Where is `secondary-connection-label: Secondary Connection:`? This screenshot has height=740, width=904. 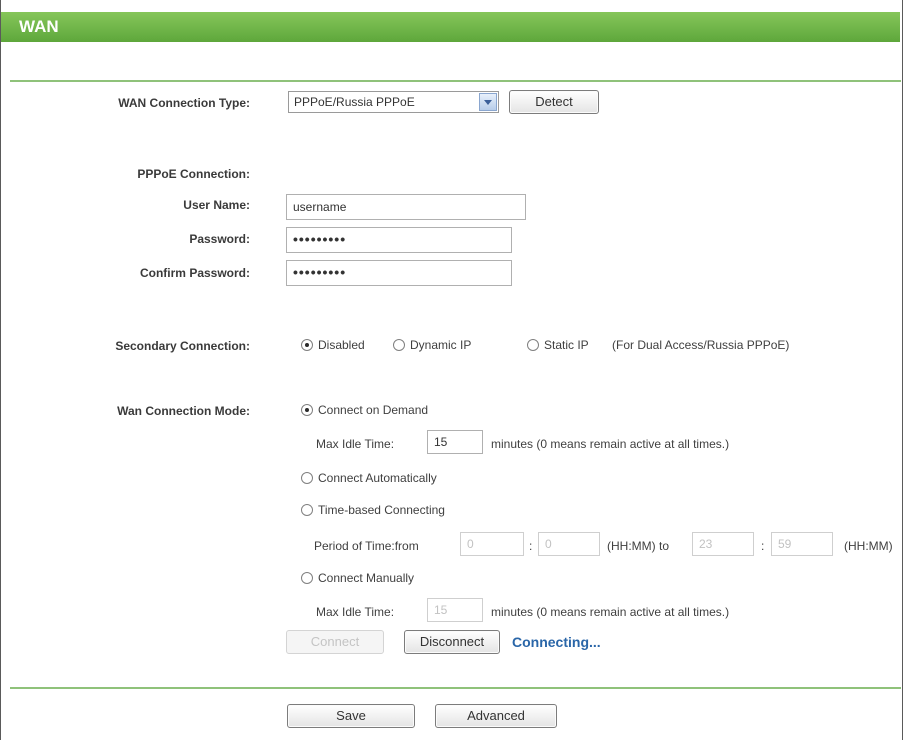
secondary-connection-label: Secondary Connection: is located at coordinates (182, 346).